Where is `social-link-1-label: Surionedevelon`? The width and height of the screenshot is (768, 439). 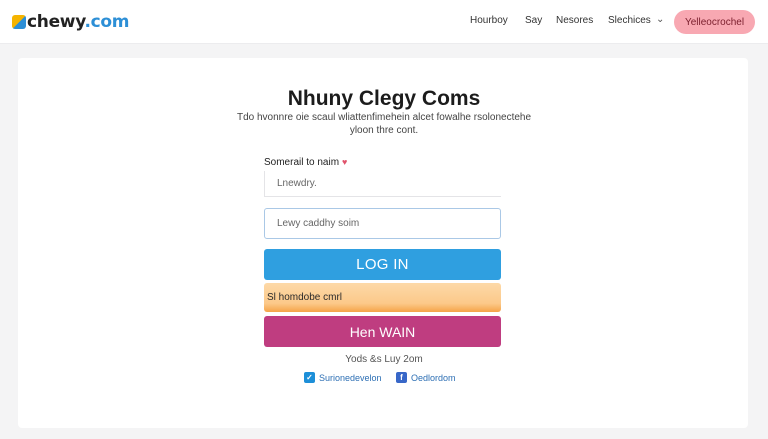
social-link-1-label: Surionedevelon is located at coordinates (350, 377).